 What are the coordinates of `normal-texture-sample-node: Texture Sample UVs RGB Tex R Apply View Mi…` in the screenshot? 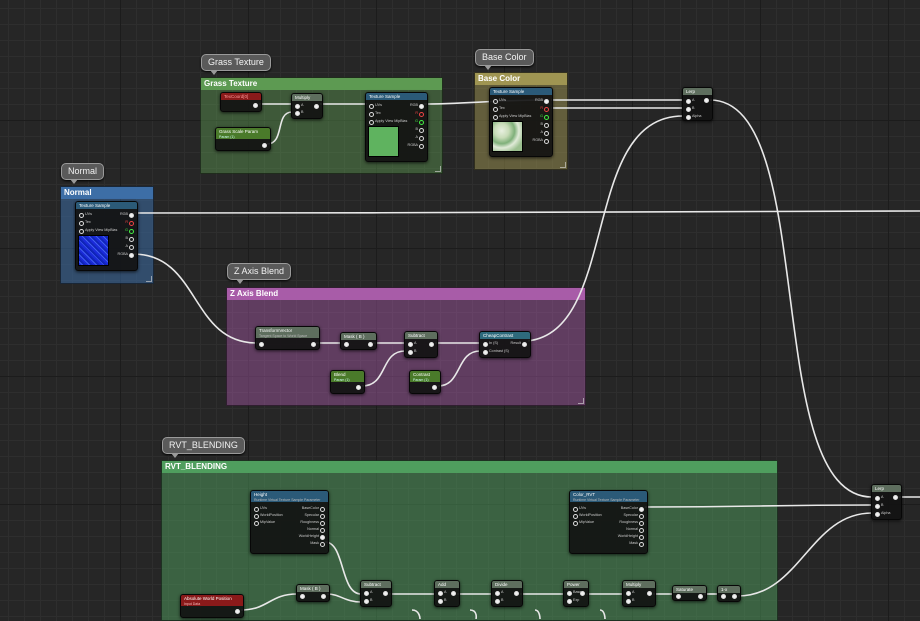 It's located at (106, 236).